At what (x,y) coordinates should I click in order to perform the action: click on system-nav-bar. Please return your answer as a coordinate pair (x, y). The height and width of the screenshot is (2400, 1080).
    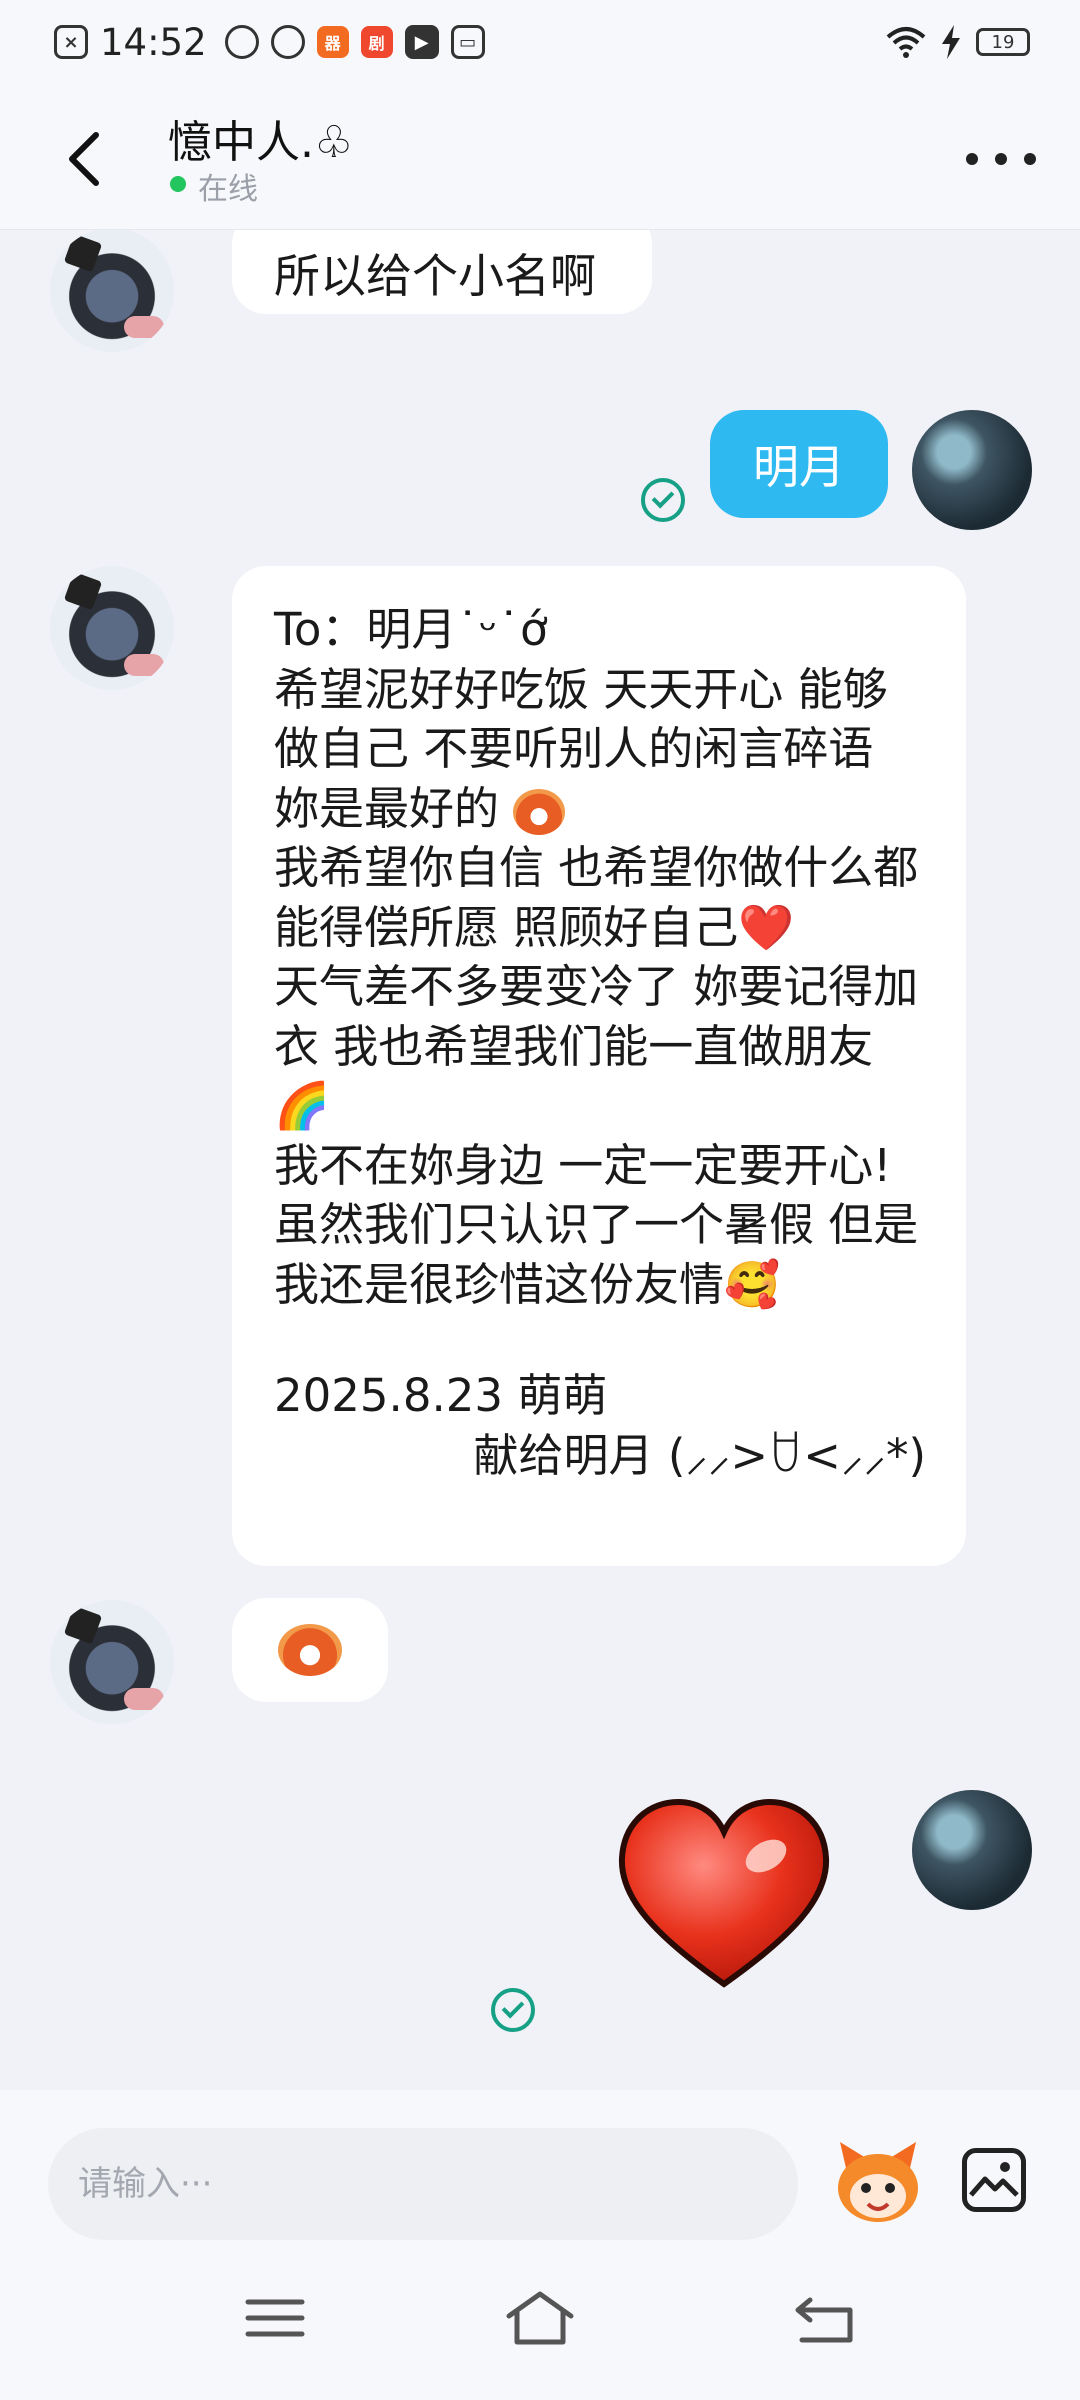
    Looking at the image, I should click on (540, 2320).